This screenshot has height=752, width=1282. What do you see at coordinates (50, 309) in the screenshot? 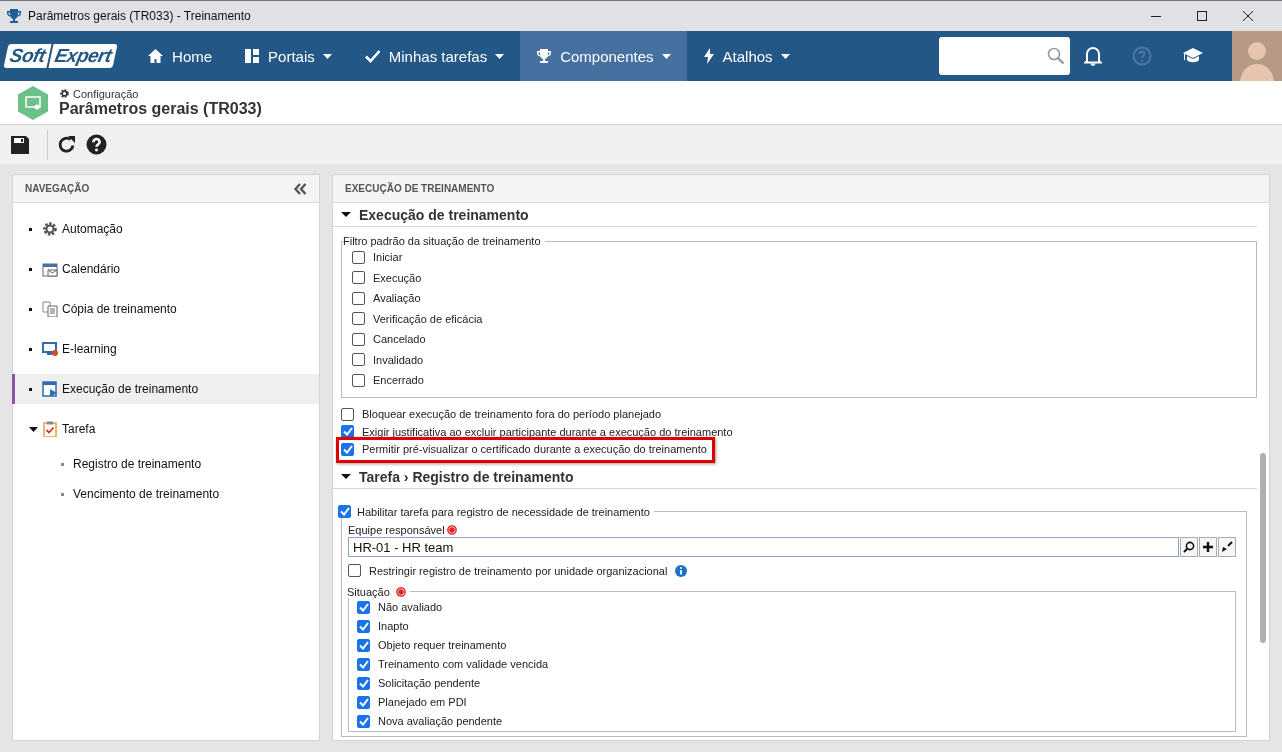
I see `documents-icon` at bounding box center [50, 309].